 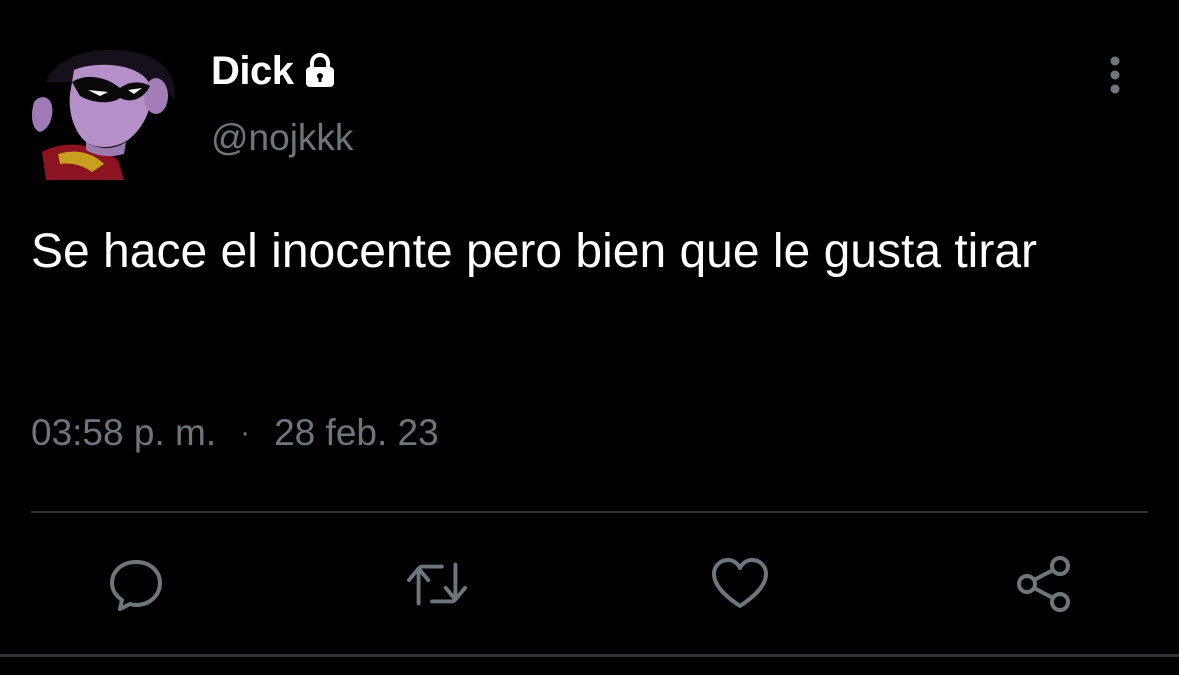 What do you see at coordinates (589, 512) in the screenshot?
I see `divider` at bounding box center [589, 512].